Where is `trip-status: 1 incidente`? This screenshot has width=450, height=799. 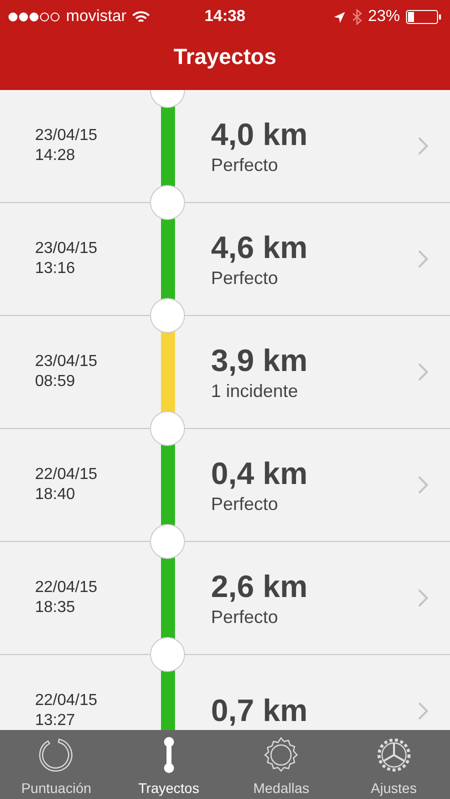
trip-status: 1 incidente is located at coordinates (255, 391).